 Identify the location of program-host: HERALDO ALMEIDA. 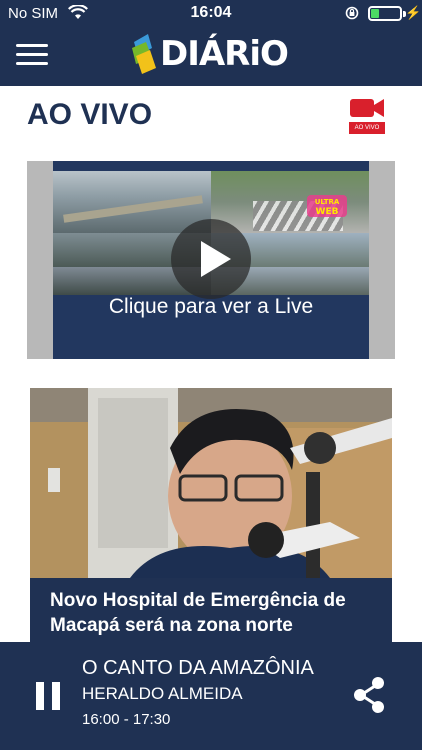
(162, 693).